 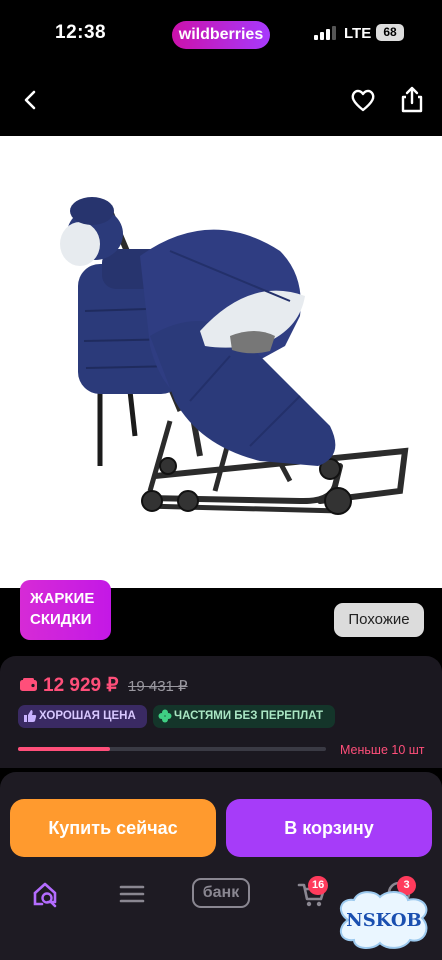 What do you see at coordinates (62, 598) in the screenshot?
I see `hot-sale-line1: ЖАРКИЕ` at bounding box center [62, 598].